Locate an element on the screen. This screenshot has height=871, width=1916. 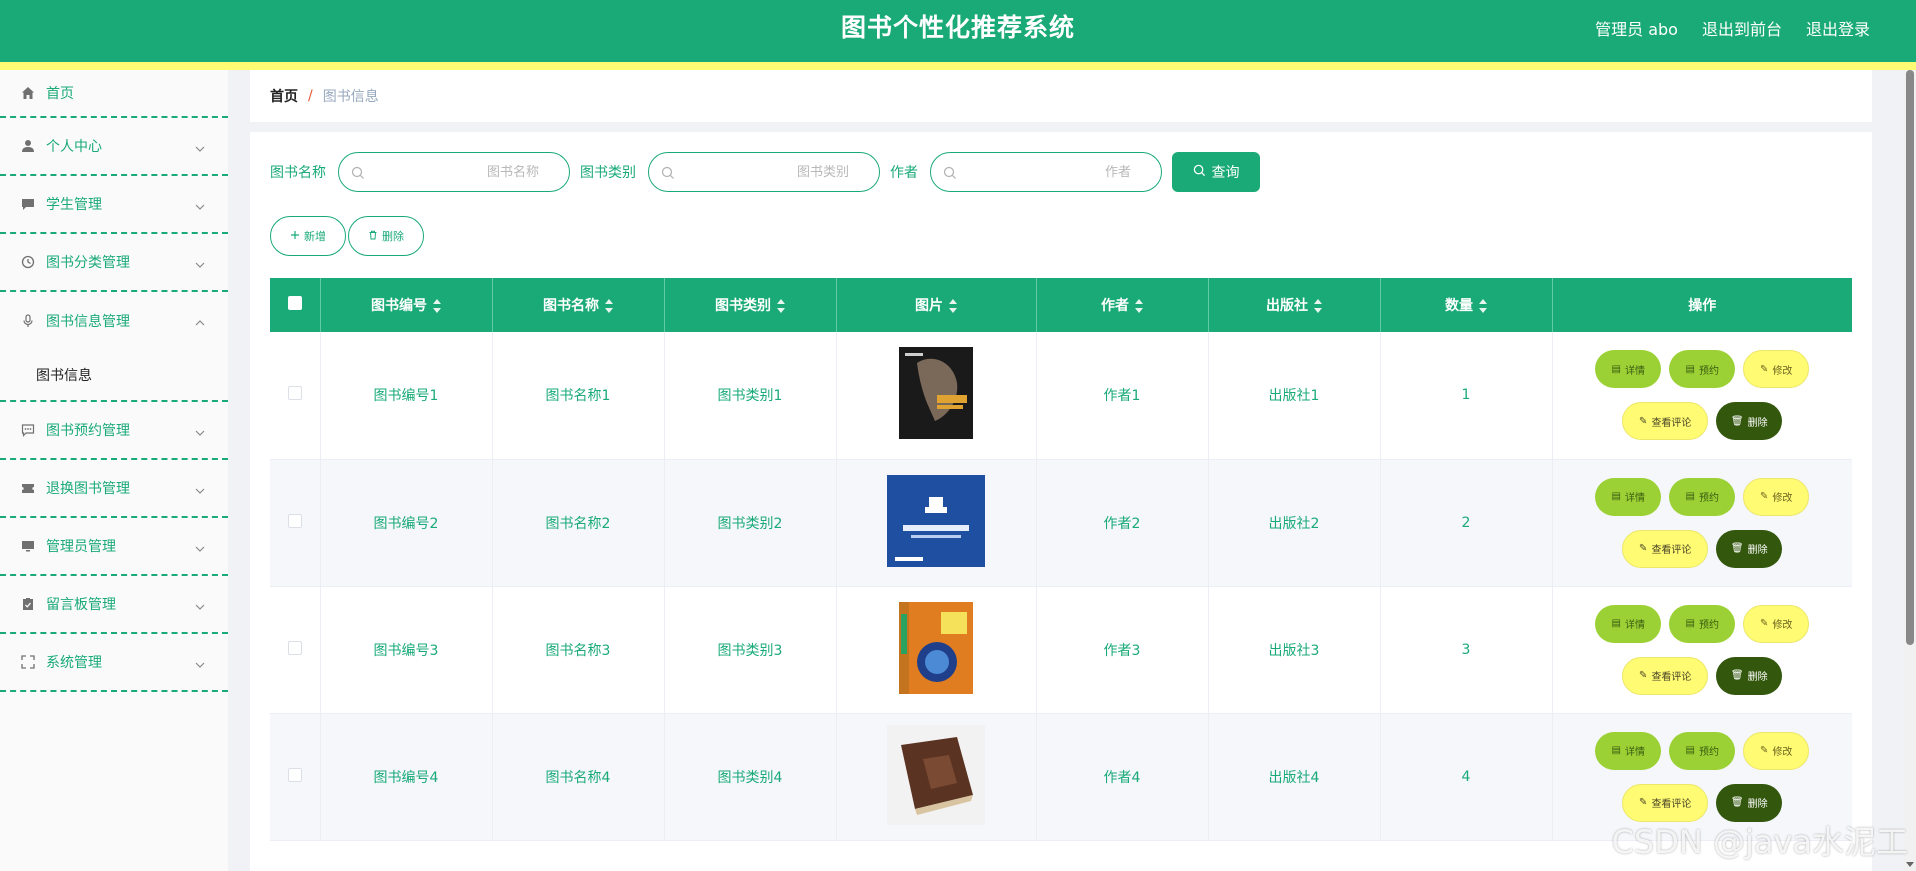
cell-category: 图书类别1 is located at coordinates (750, 396).